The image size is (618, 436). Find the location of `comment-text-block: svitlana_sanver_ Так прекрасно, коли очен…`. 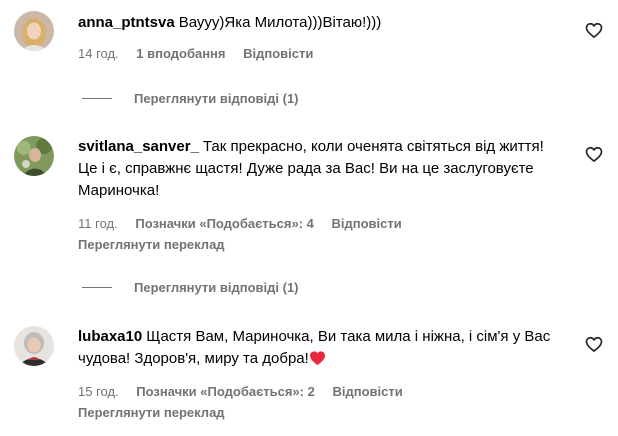

comment-text-block: svitlana_sanver_ Так прекрасно, коли очен… is located at coordinates (318, 169).